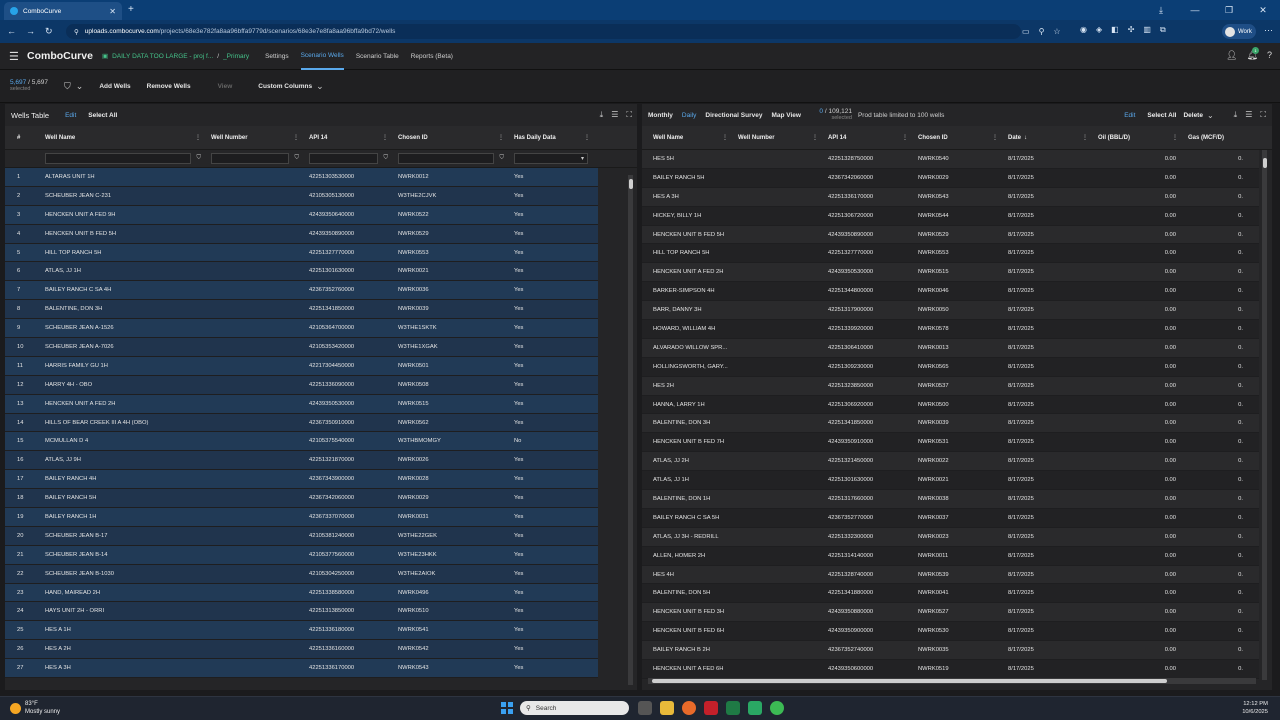  What do you see at coordinates (777, 138) in the screenshot?
I see `col-header-well-number: Well Number ⋮` at bounding box center [777, 138].